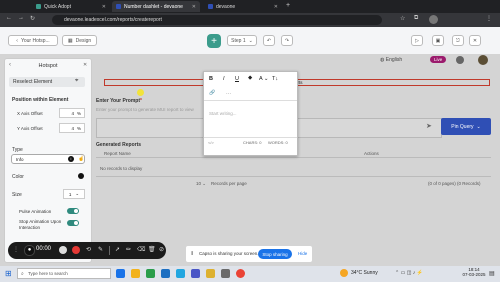 The width and height of the screenshot is (500, 282). Describe the element at coordinates (74, 194) in the screenshot. I see `size-select: 1 ⌄` at that location.